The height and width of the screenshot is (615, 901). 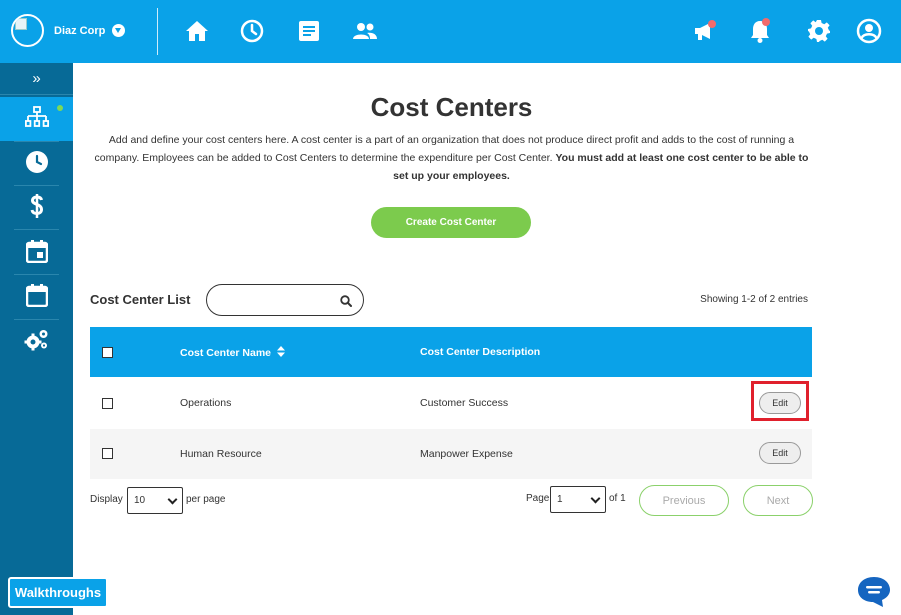 I want to click on create-cost-center-button: Create Cost Center, so click(x=451, y=222).